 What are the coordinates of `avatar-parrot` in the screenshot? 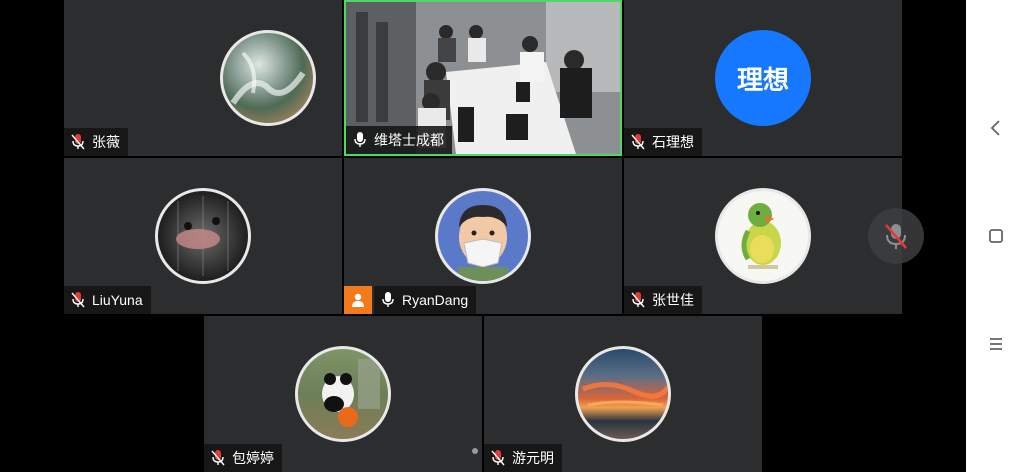 It's located at (763, 236).